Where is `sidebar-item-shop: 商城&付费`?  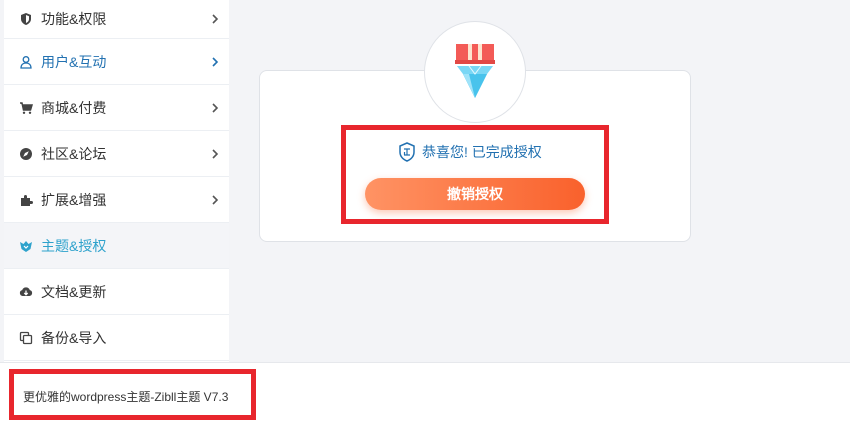
sidebar-item-shop: 商城&付费 is located at coordinates (116, 108).